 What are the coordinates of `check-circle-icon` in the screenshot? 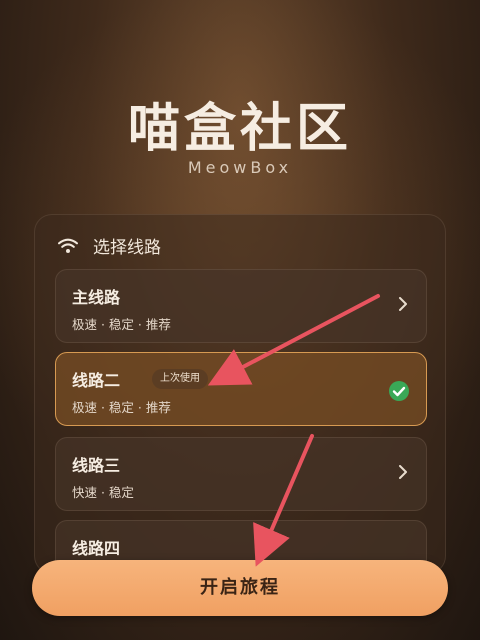 It's located at (399, 391).